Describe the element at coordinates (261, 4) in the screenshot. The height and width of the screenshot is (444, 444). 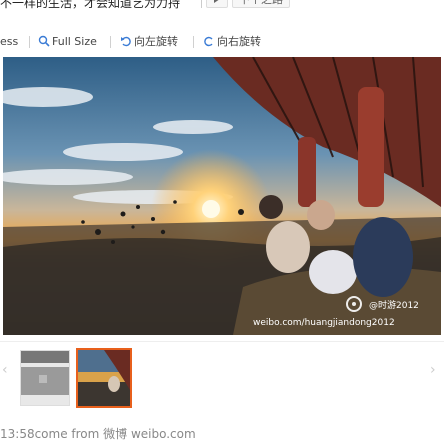
I see `next-button: 下个之路` at that location.